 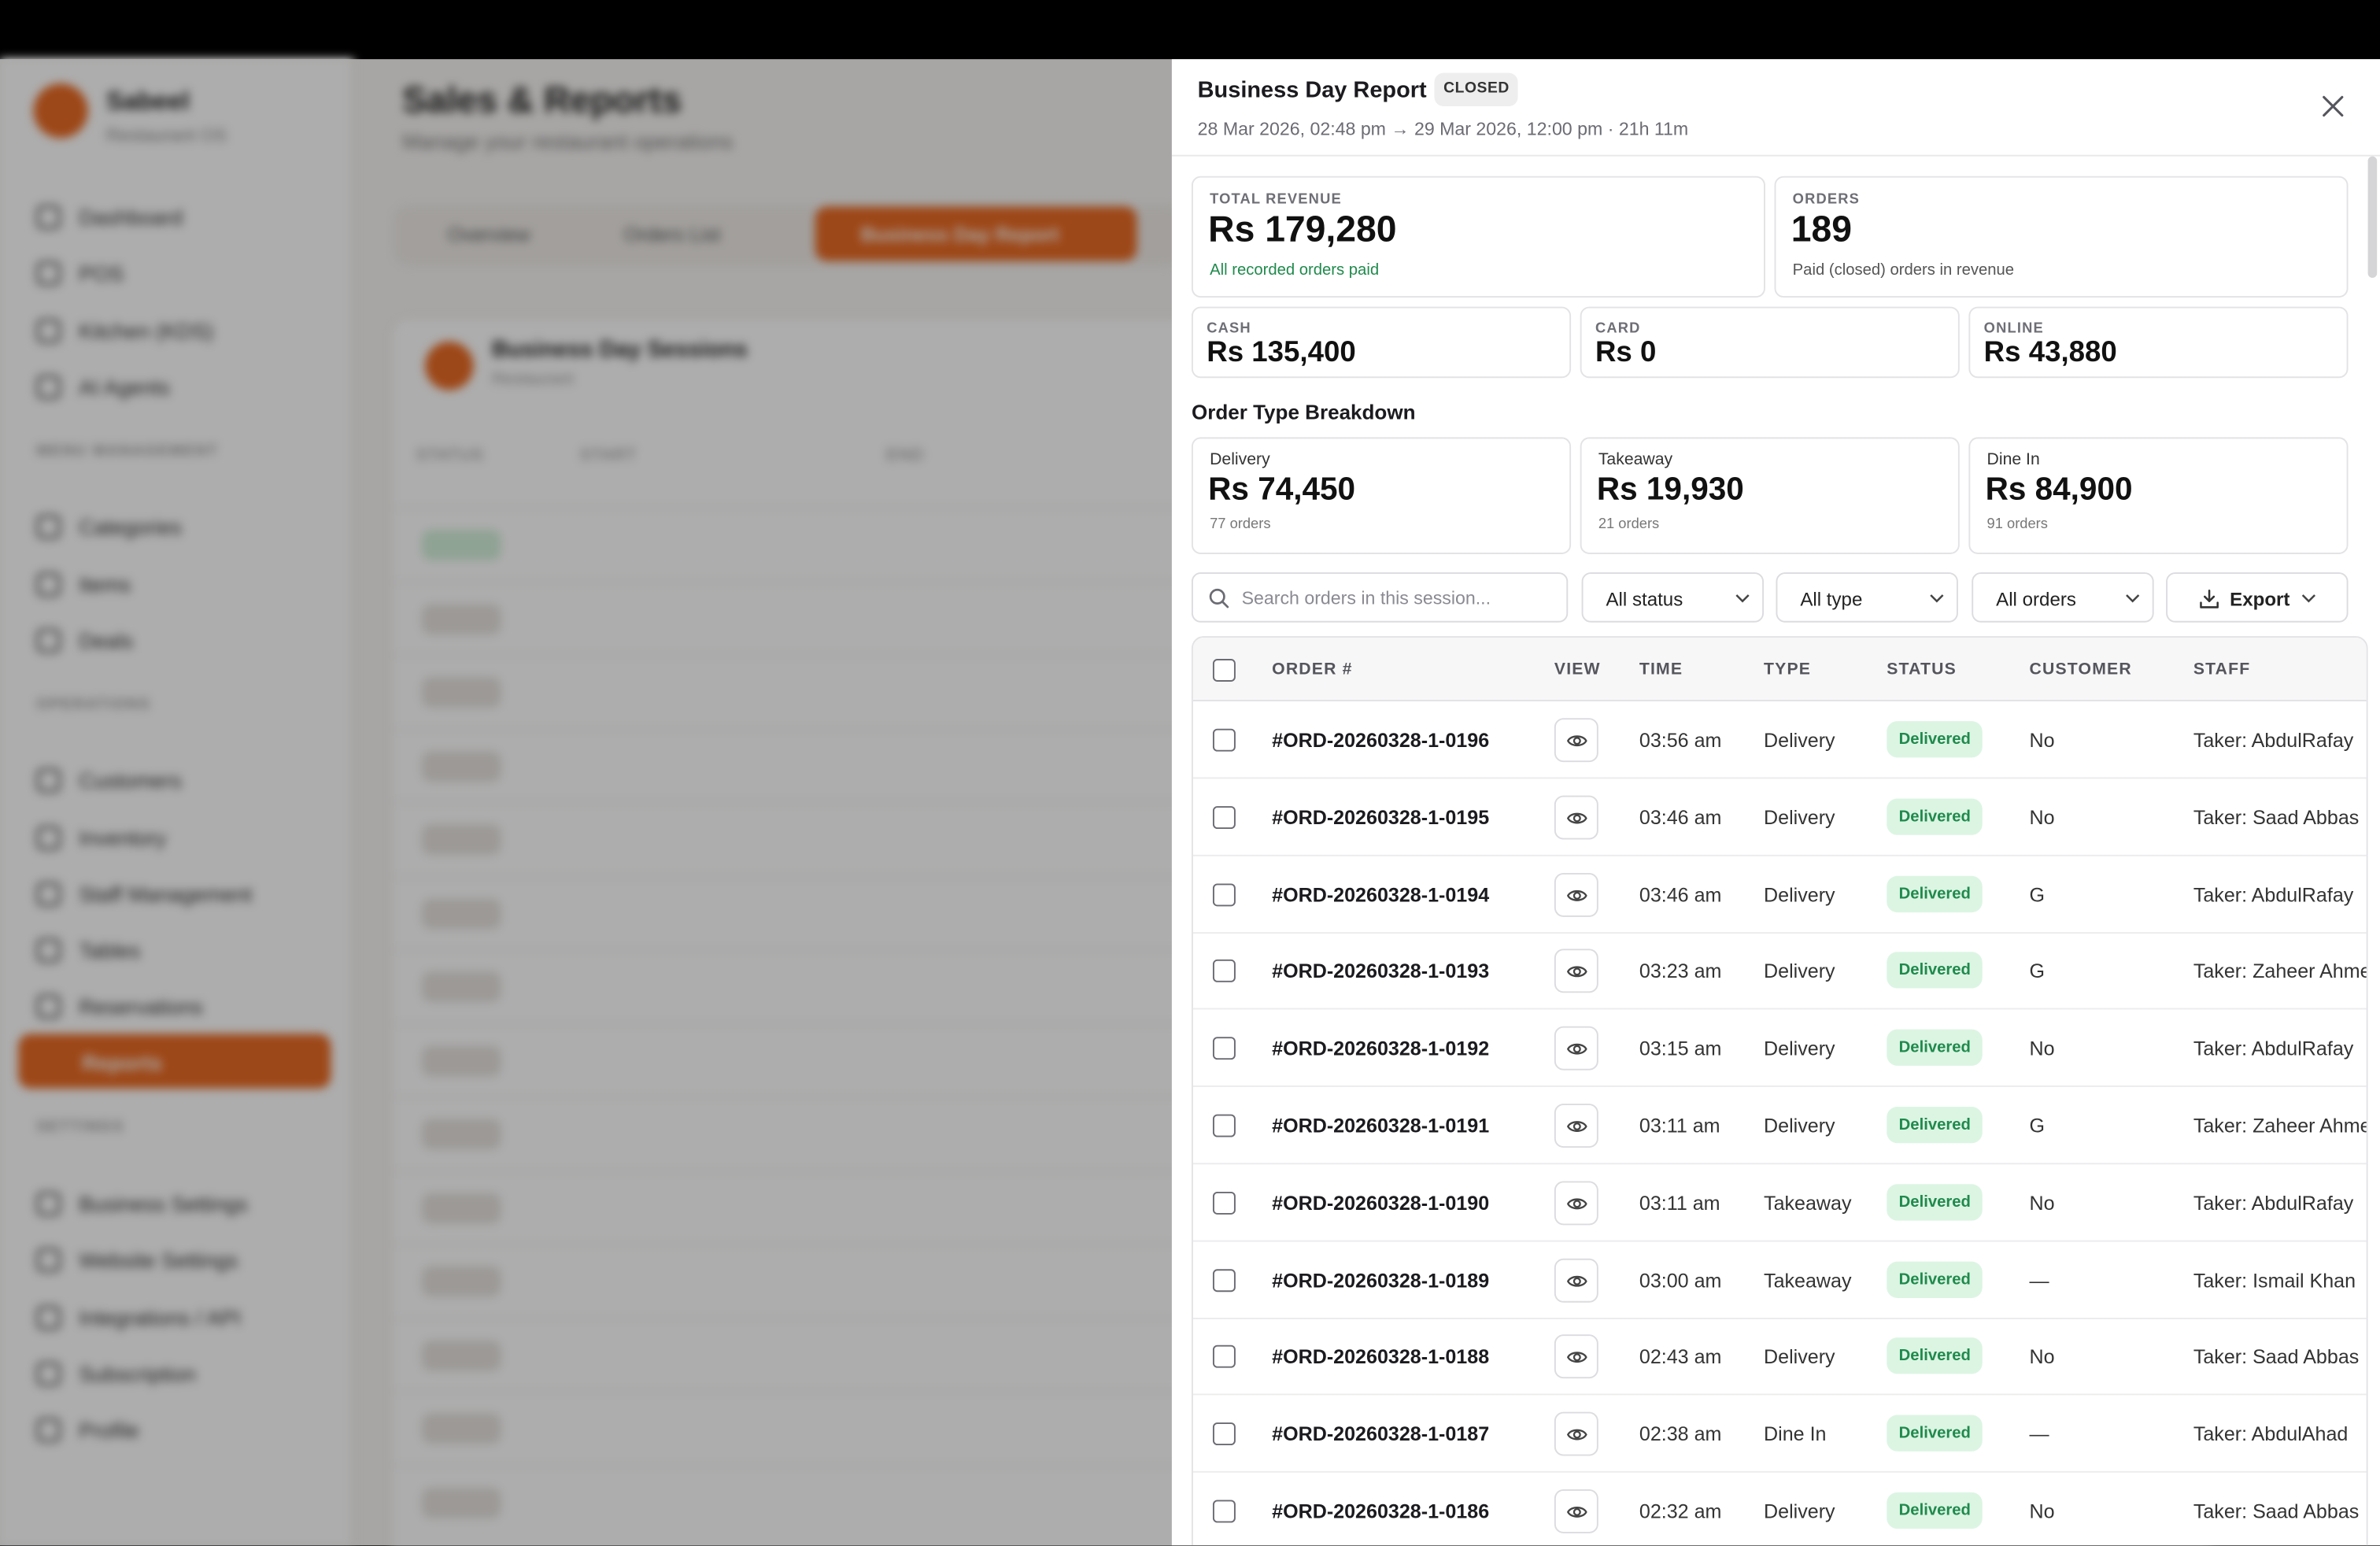 I want to click on breakdown-takeaway-count: 21 orders, so click(x=1629, y=524).